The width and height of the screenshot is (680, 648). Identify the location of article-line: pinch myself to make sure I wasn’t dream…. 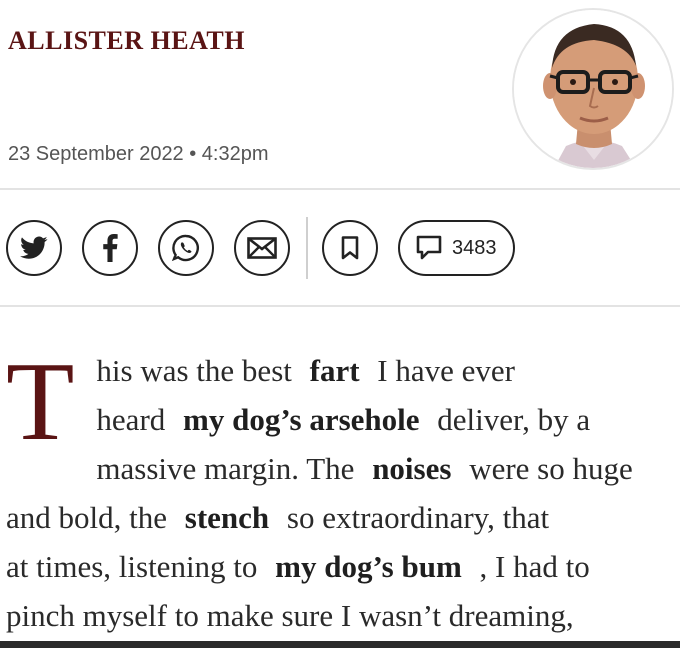
(341, 615).